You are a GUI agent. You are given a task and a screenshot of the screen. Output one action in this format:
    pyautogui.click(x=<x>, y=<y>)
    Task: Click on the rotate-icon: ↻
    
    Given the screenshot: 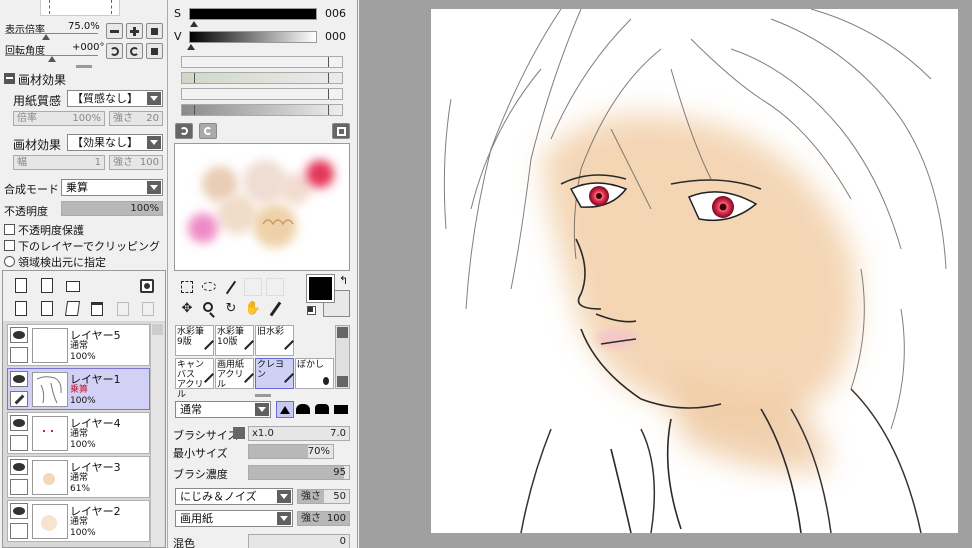 What is the action you would take?
    pyautogui.click(x=231, y=309)
    